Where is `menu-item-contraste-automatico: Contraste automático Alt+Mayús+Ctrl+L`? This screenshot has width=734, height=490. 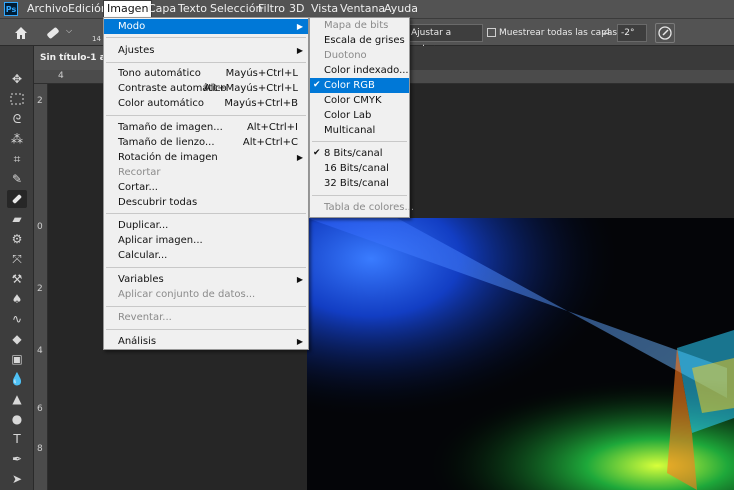
menu-item-contraste-automatico: Contraste automático Alt+Mayús+Ctrl+L is located at coordinates (206, 88).